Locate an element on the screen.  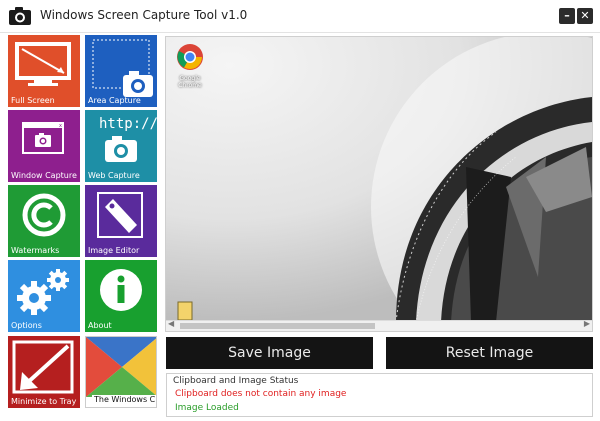
window-capture-tile: x Window Capture is located at coordinates (44, 146).